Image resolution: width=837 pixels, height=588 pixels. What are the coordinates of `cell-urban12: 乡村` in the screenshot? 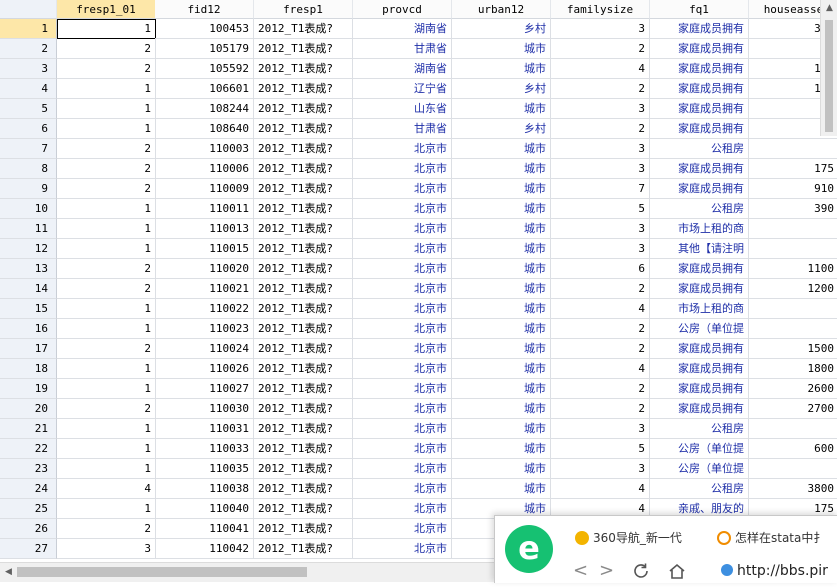 It's located at (501, 89).